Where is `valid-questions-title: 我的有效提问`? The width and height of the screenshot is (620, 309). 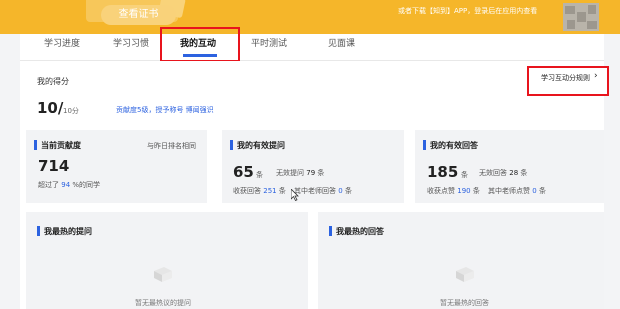
valid-questions-title: 我的有效提问 is located at coordinates (261, 145).